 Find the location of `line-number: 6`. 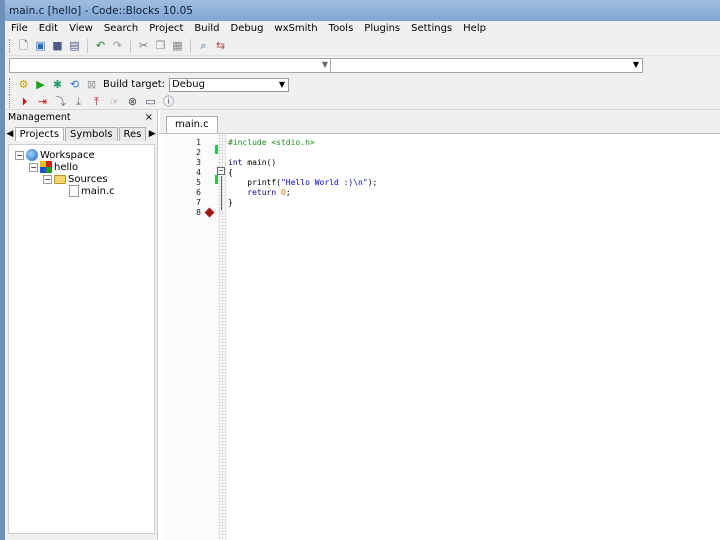

line-number: 6 is located at coordinates (198, 192).